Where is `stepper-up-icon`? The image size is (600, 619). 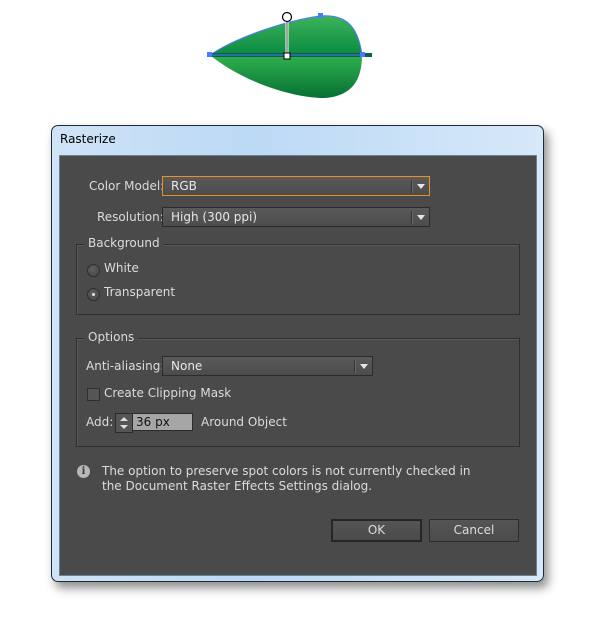
stepper-up-icon is located at coordinates (124, 419).